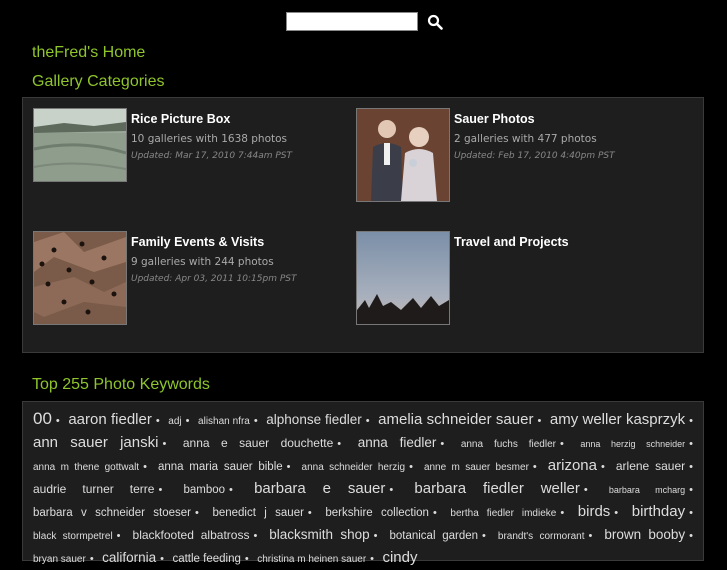  I want to click on page-title: theFred's Home, so click(89, 52).